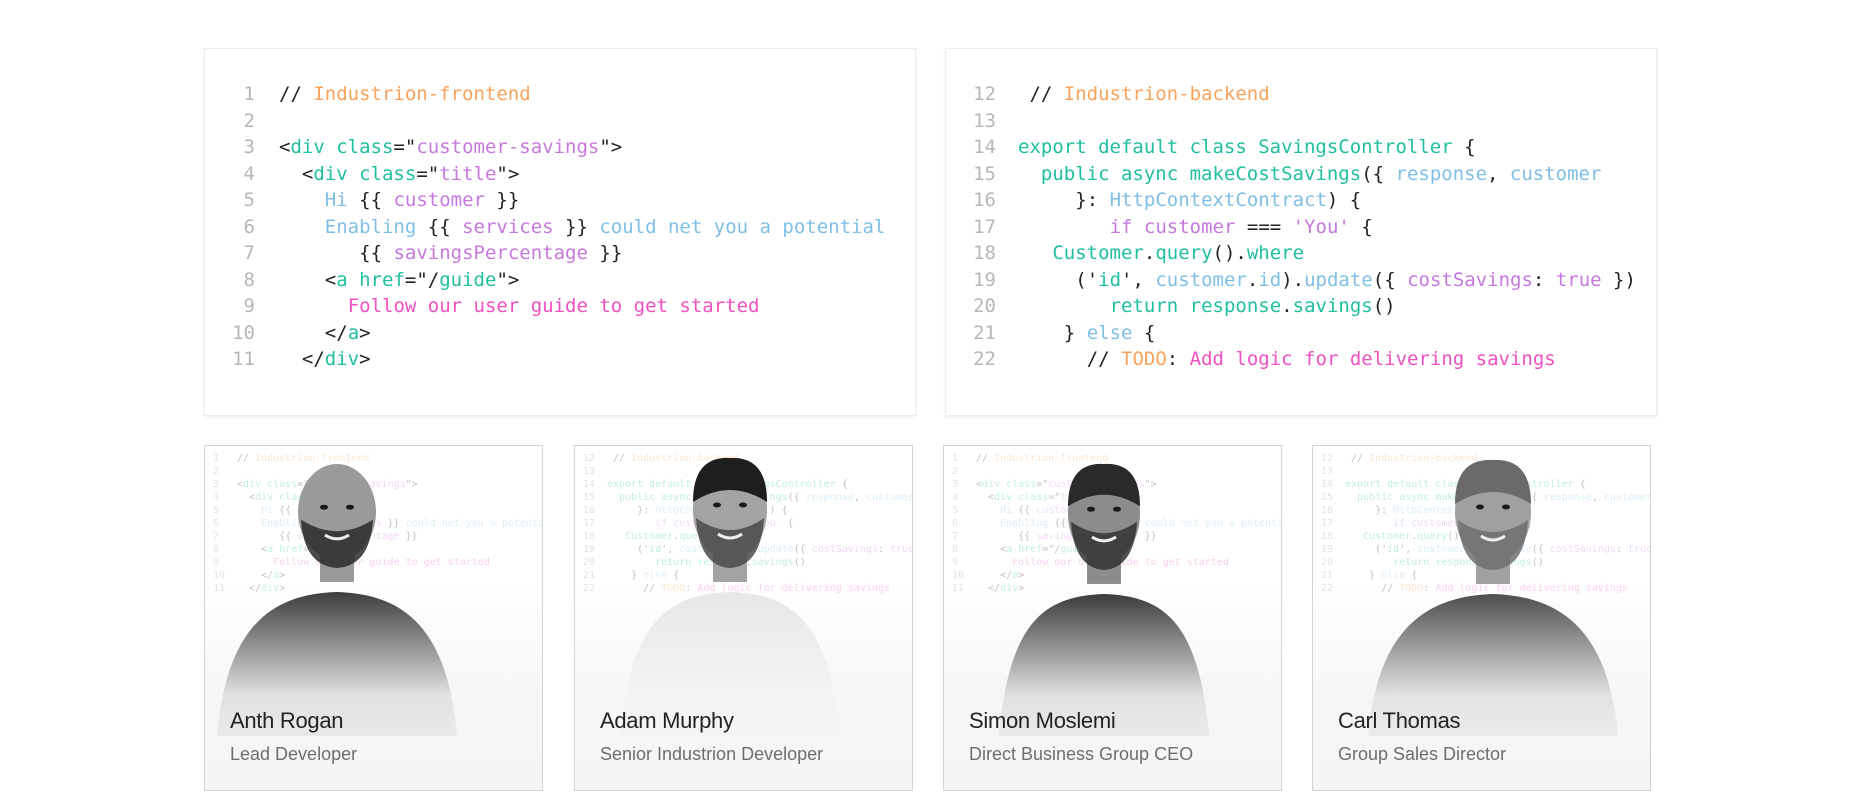 The width and height of the screenshot is (1854, 806). What do you see at coordinates (1252, 279) in the screenshot?
I see `code-token: .` at bounding box center [1252, 279].